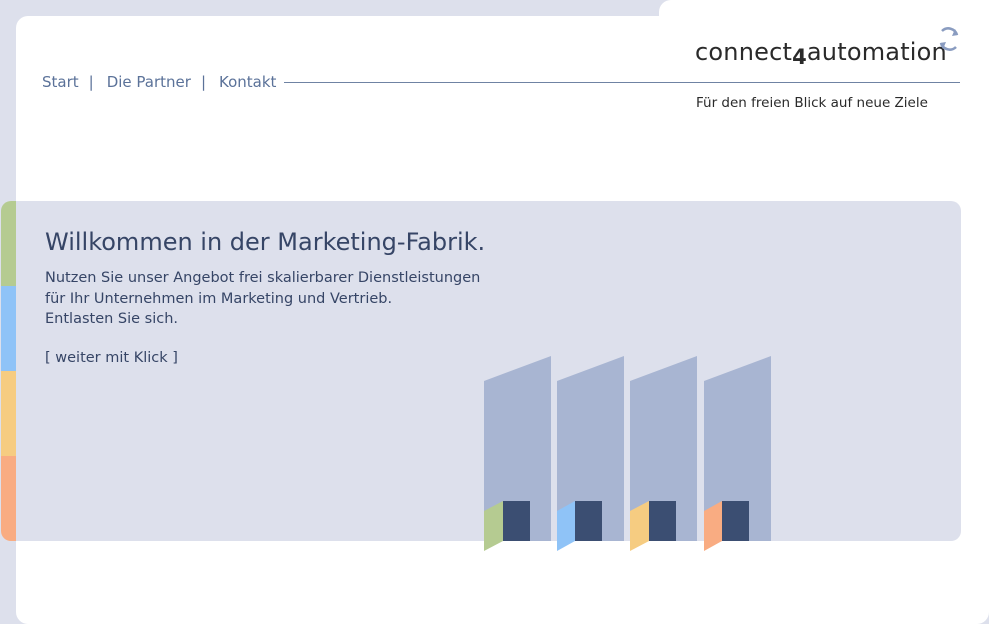  Describe the element at coordinates (812, 103) in the screenshot. I see `brand-tagline: Für den freien Blick auf neue Ziele` at that location.